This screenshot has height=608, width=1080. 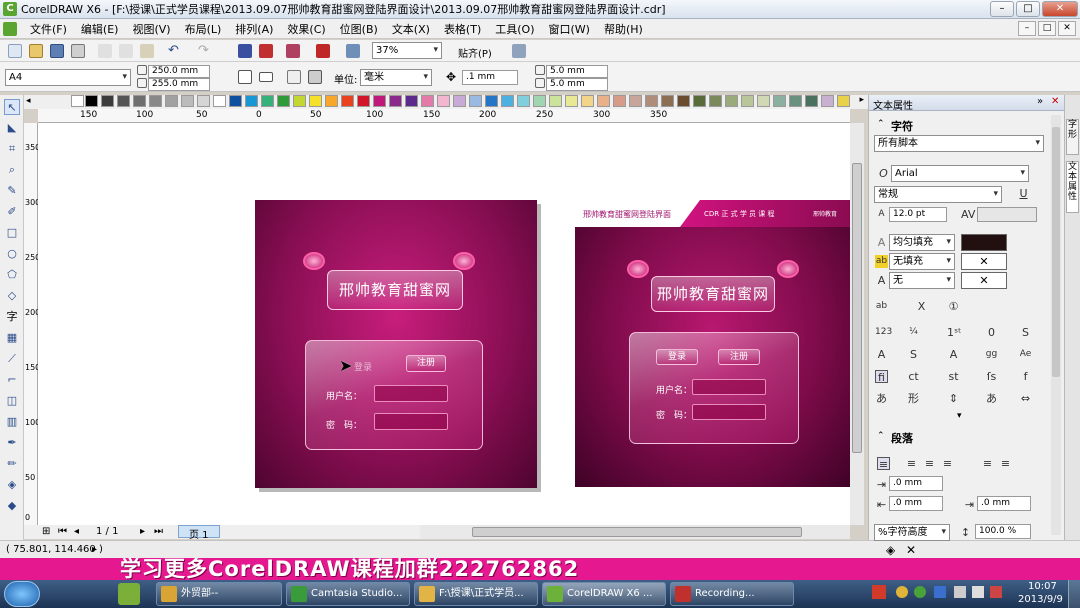 I want to click on menu-help: 帮助(H), so click(x=623, y=29).